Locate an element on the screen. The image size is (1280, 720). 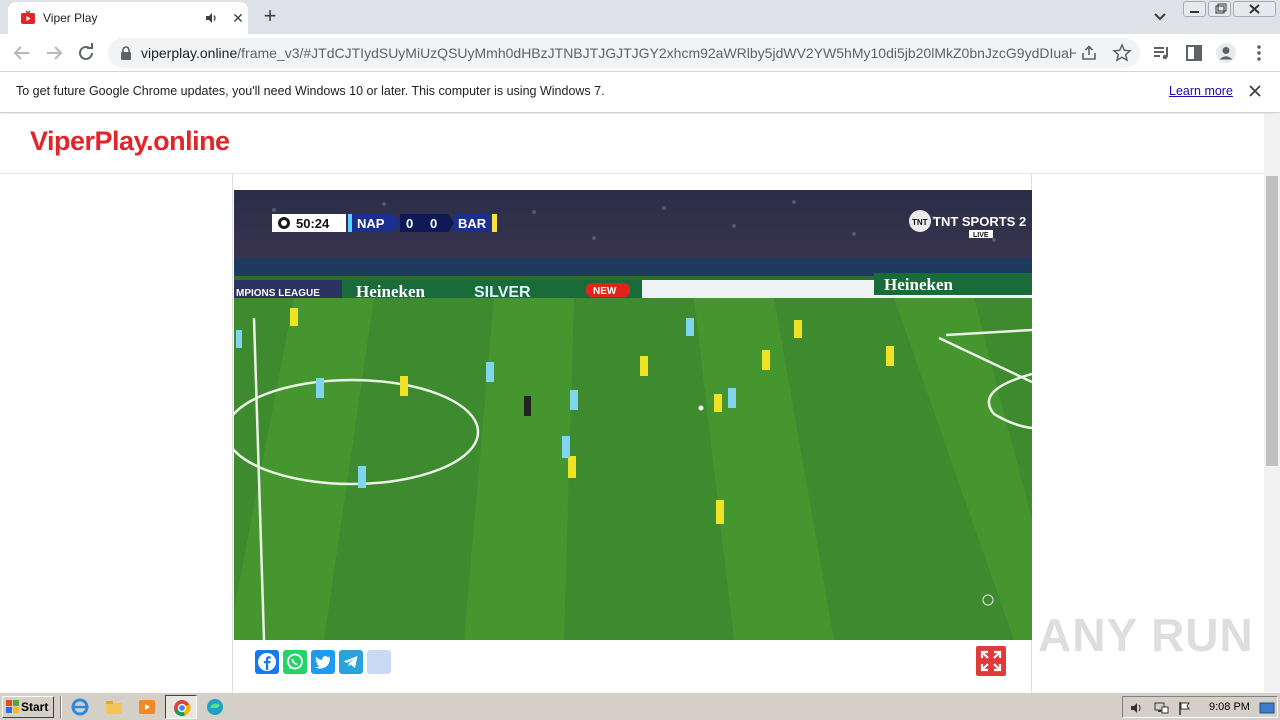
reload-icon is located at coordinates (86, 53).